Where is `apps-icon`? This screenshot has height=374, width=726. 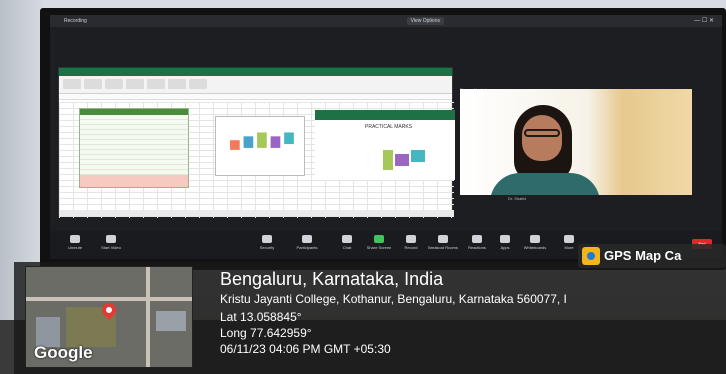 apps-icon is located at coordinates (505, 239).